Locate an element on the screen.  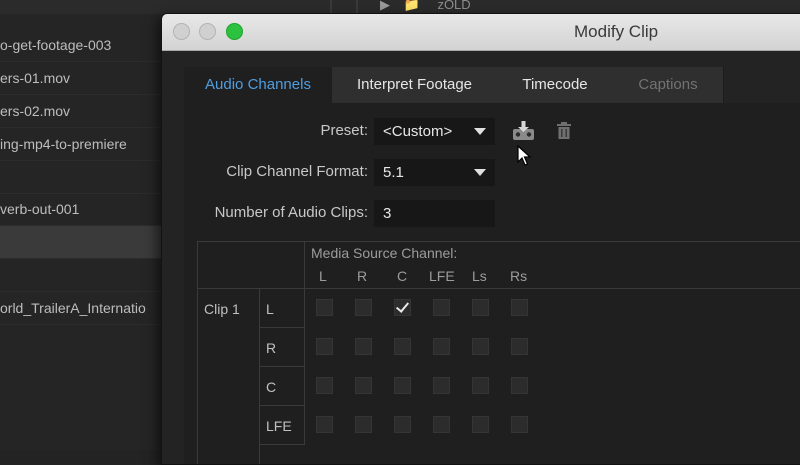
num-audio-clips-input: 3 is located at coordinates (434, 213).